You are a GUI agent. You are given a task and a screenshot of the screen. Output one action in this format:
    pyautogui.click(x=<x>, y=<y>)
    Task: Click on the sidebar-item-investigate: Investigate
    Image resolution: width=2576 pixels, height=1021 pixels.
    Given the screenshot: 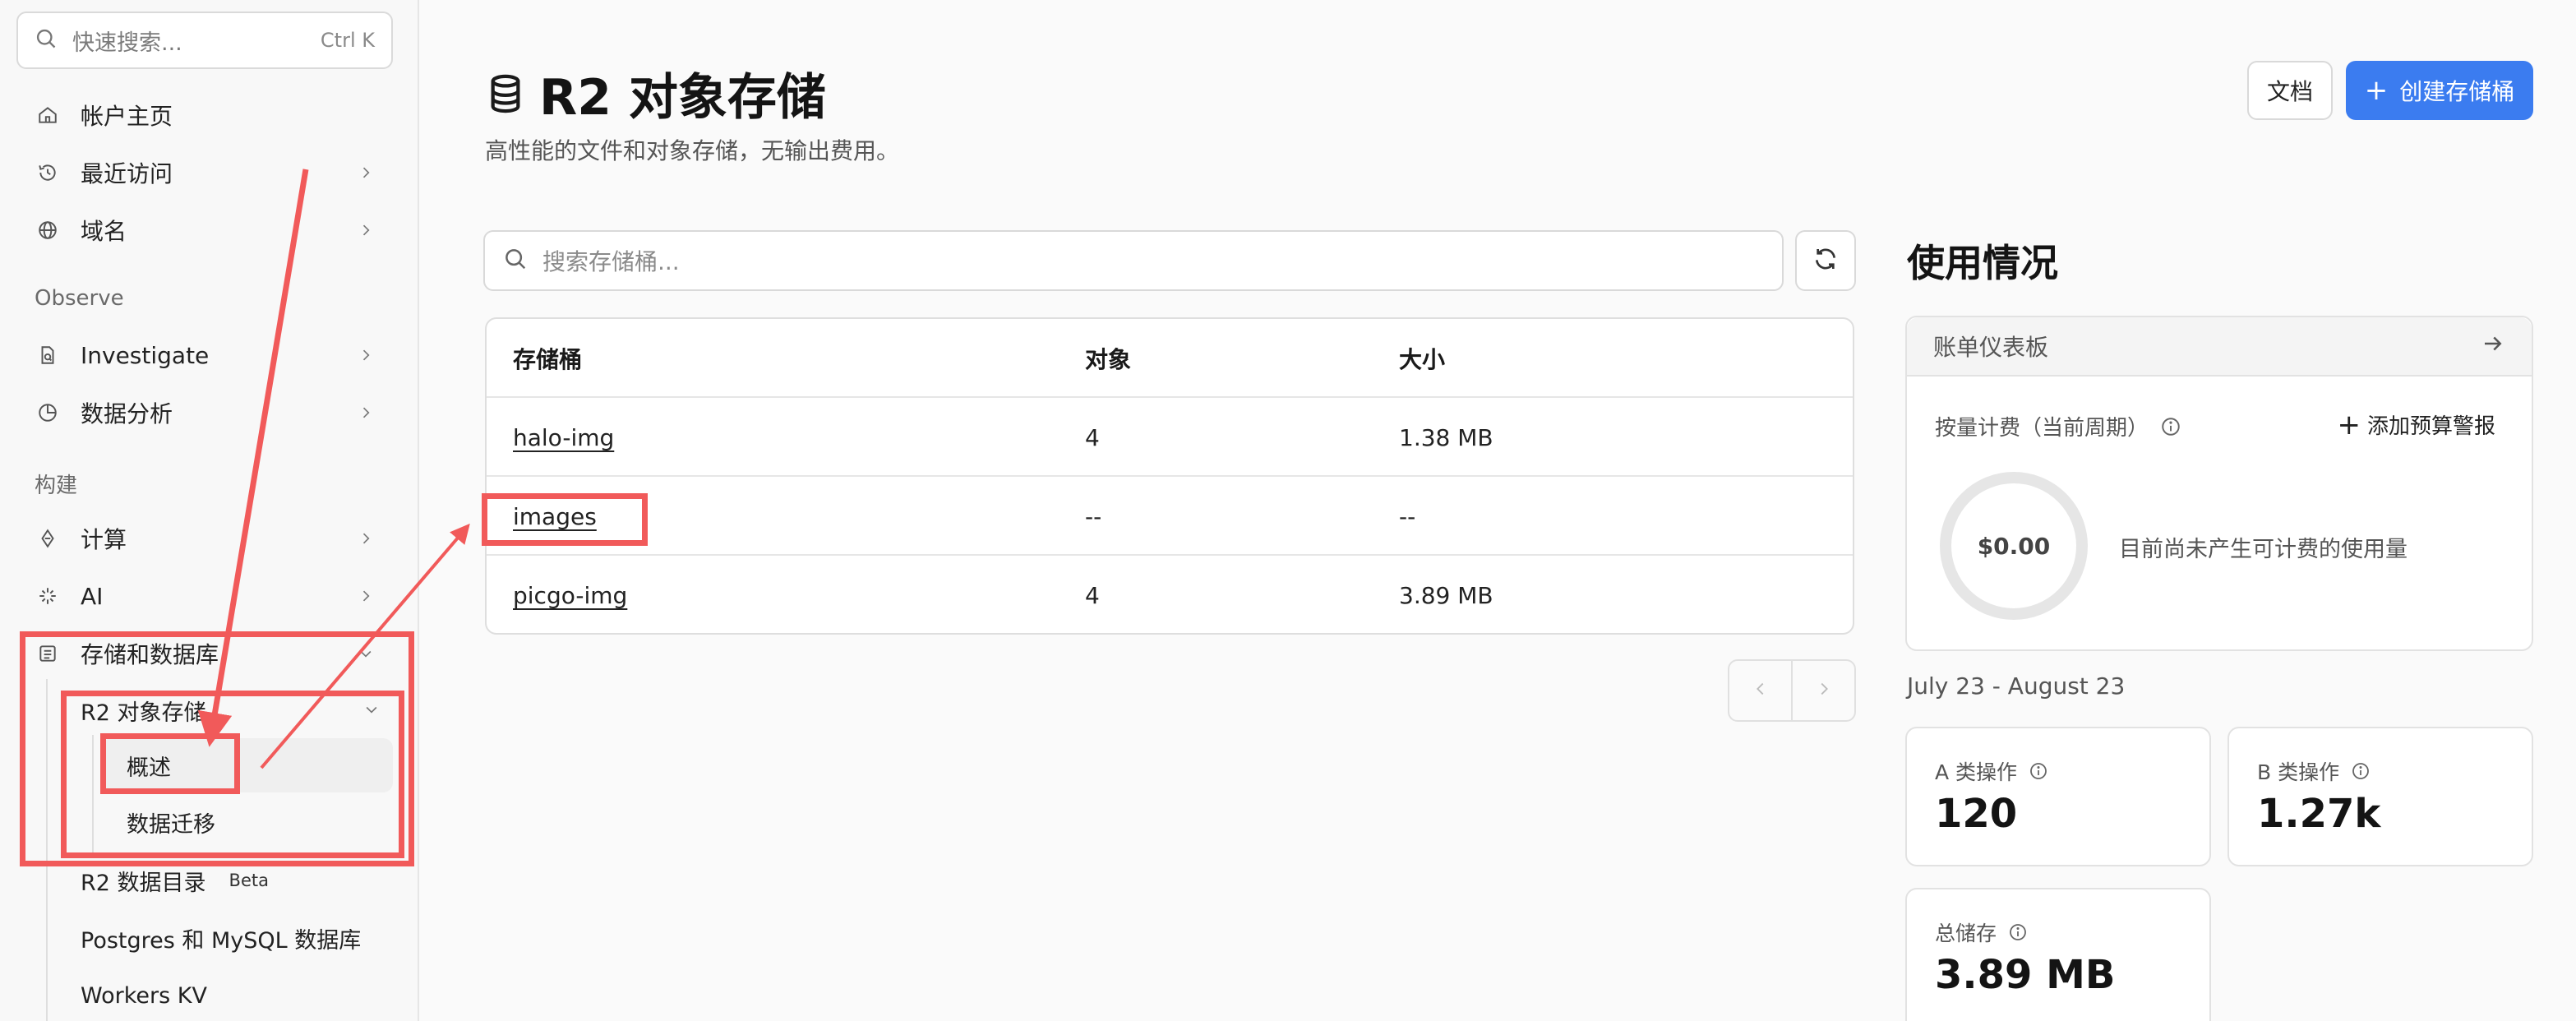 What is the action you would take?
    pyautogui.click(x=205, y=355)
    